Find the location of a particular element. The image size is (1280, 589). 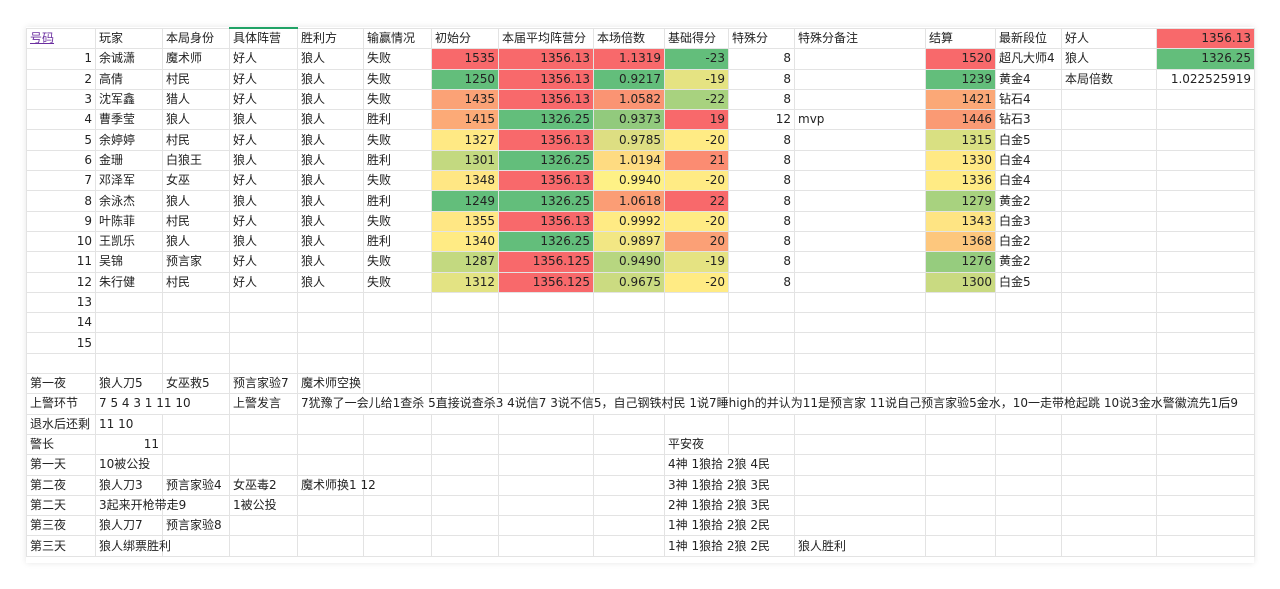

player-init-cell: 1355 is located at coordinates (465, 221).